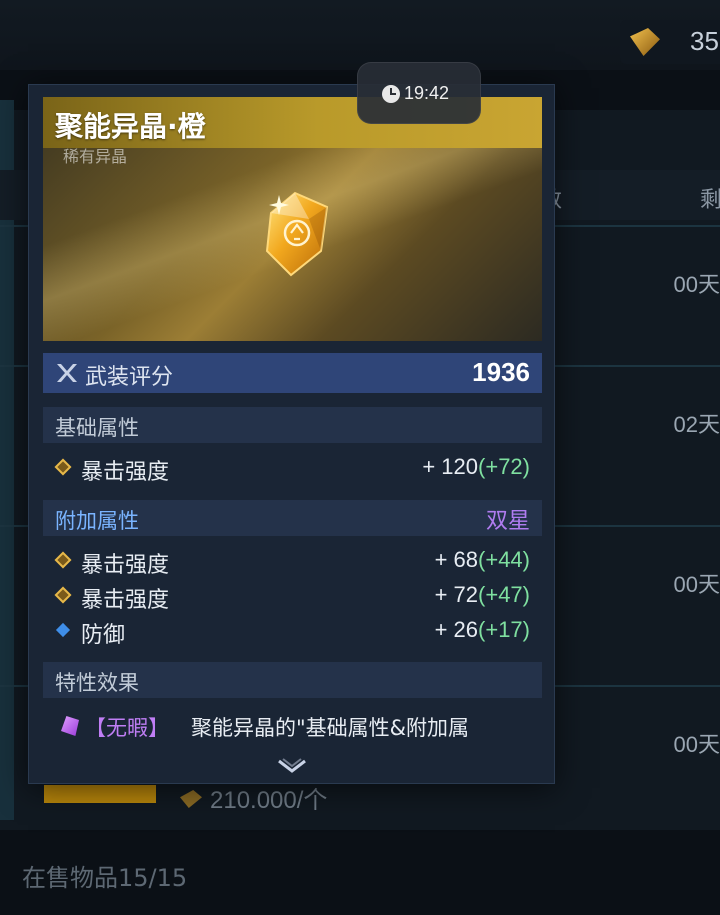  I want to click on stat-name: 防御, so click(103, 635).